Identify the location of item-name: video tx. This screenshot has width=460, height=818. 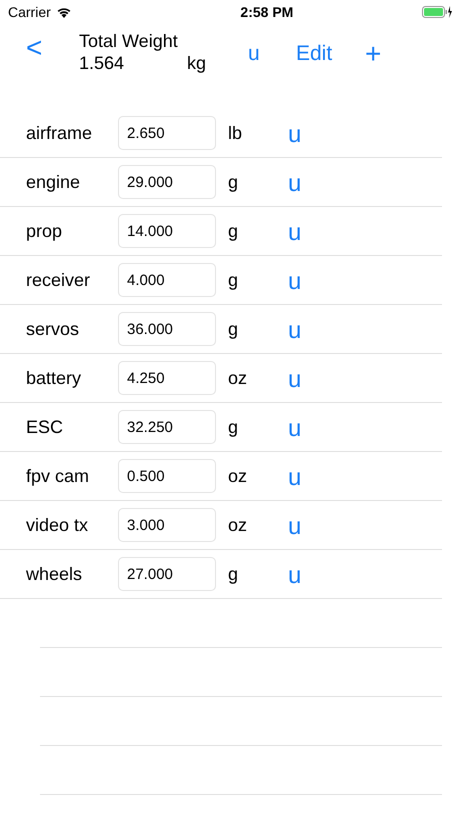
(58, 525).